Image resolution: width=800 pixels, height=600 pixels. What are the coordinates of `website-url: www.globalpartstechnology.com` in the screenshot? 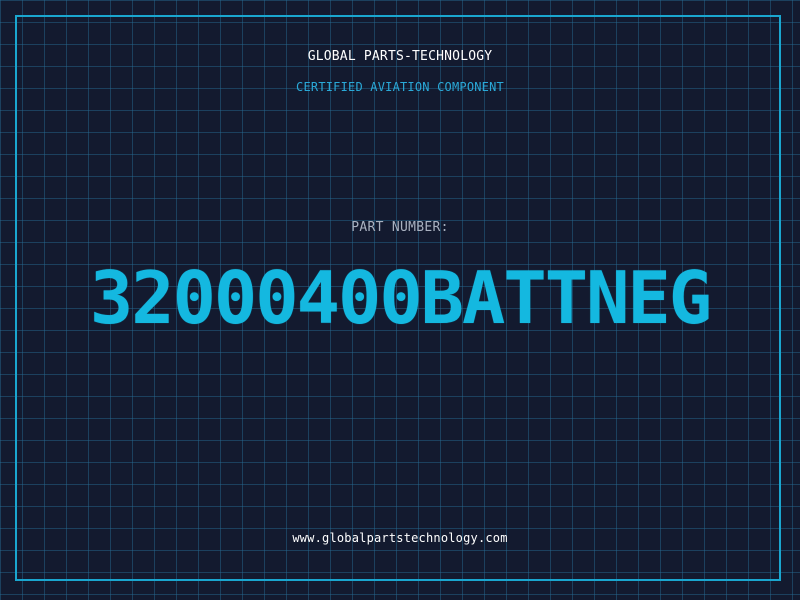 It's located at (400, 538).